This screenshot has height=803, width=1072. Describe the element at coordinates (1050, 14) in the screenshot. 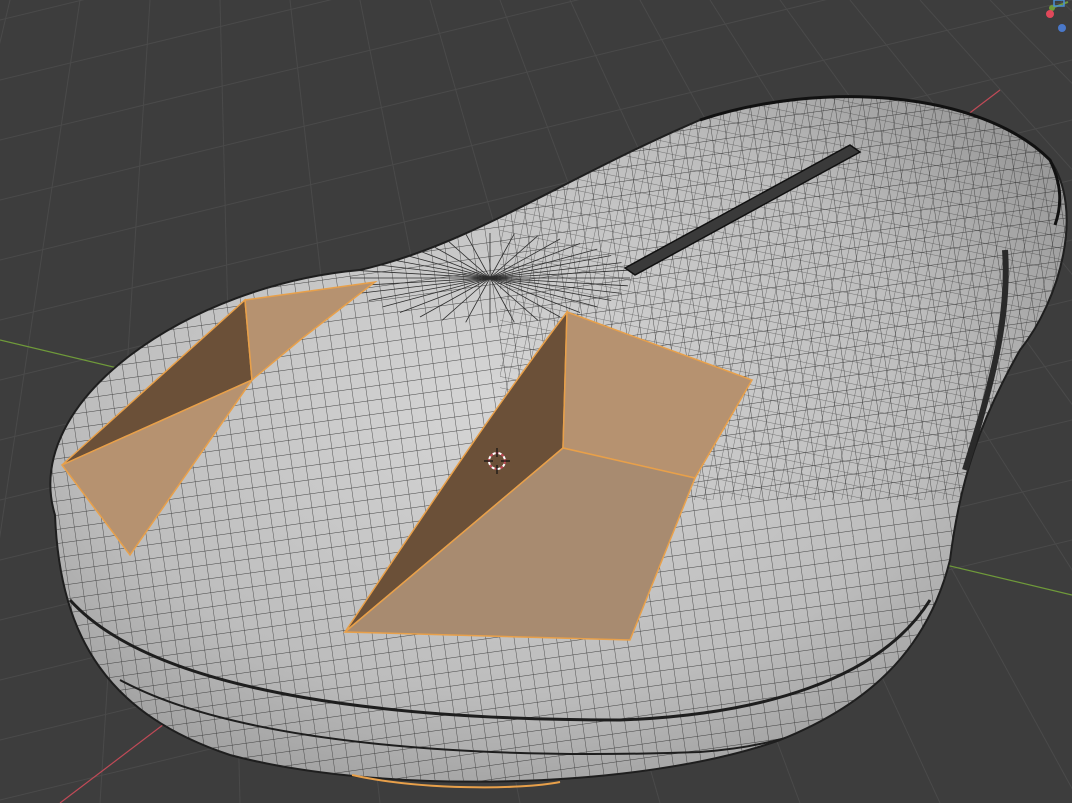

I see `gizmo-x-axis` at that location.